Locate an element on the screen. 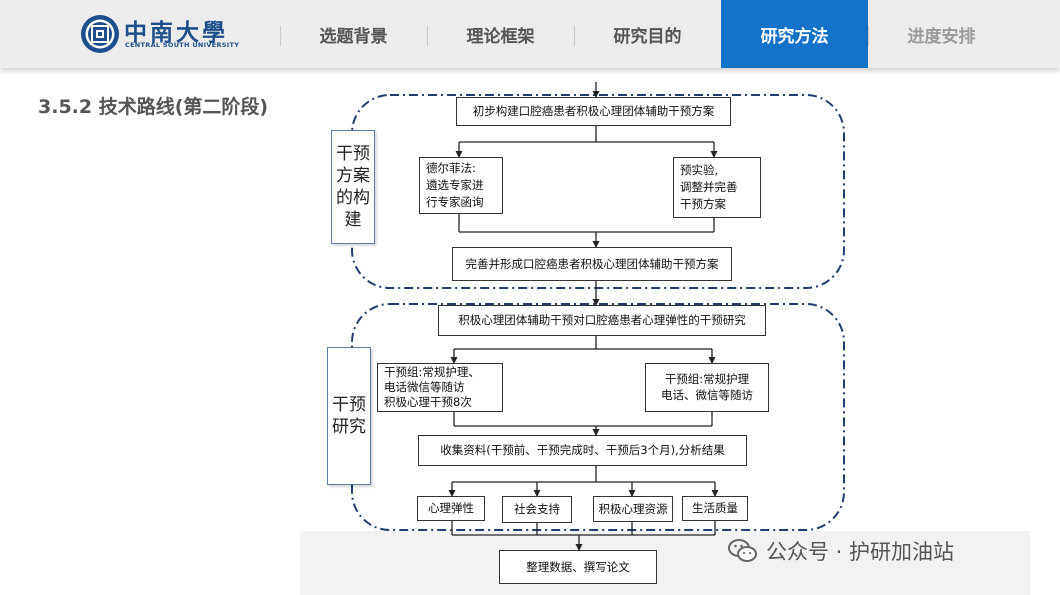  p1-delphi-text: 德尔菲法: 遴选专家进 行专家函询 is located at coordinates (455, 185).